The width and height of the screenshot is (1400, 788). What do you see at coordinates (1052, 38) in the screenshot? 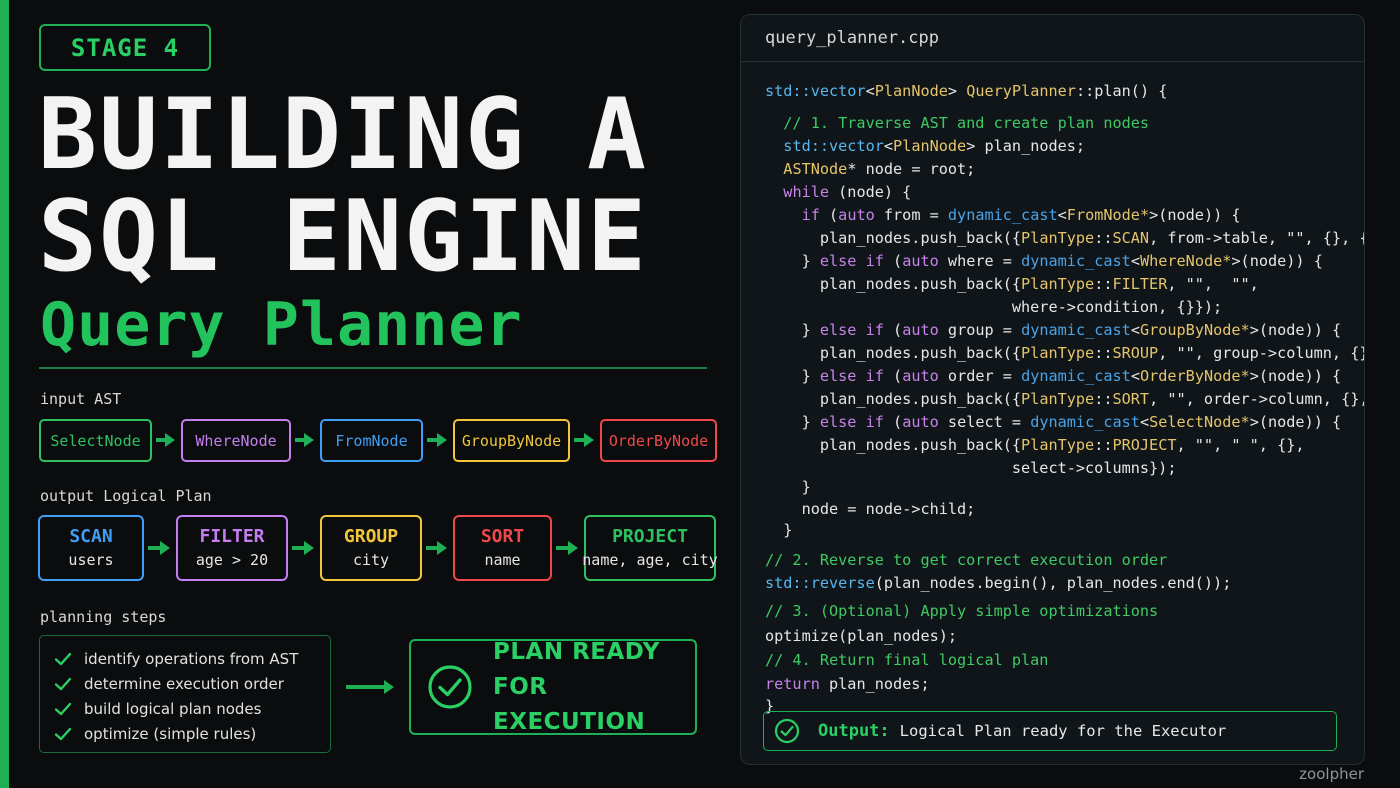
I see `code-filename: query_planner.cpp` at bounding box center [1052, 38].